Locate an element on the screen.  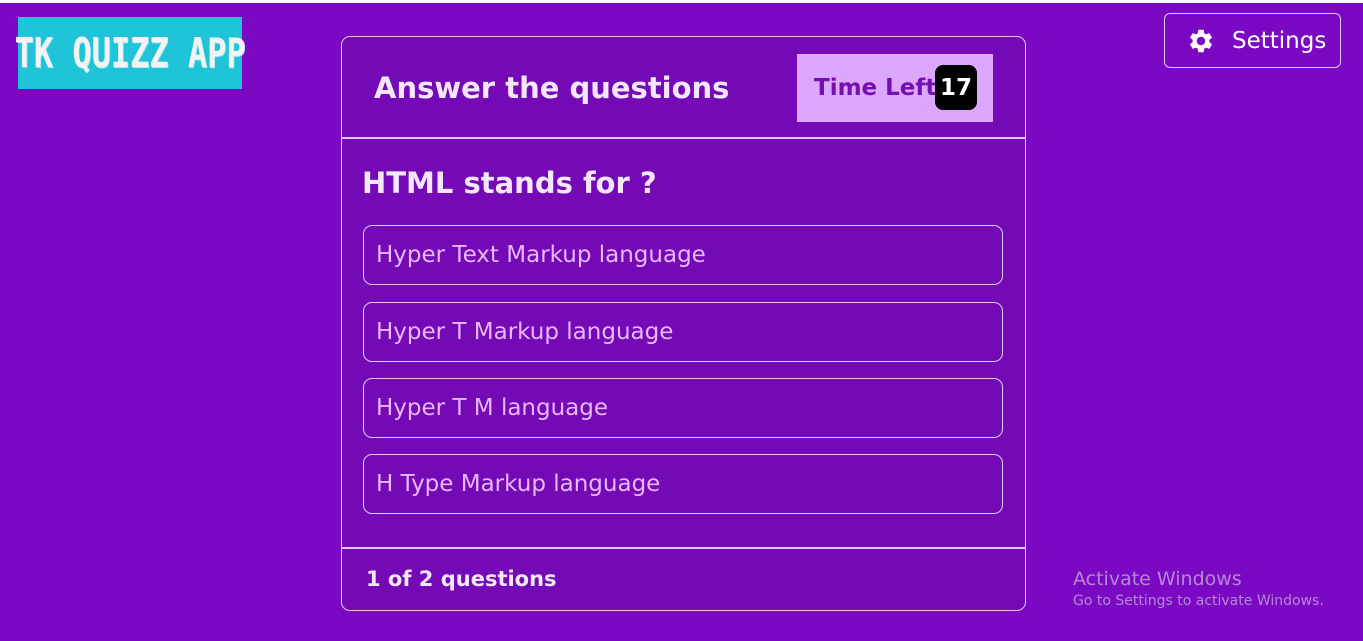
app-logo: TK QUIZZ APP is located at coordinates (130, 53).